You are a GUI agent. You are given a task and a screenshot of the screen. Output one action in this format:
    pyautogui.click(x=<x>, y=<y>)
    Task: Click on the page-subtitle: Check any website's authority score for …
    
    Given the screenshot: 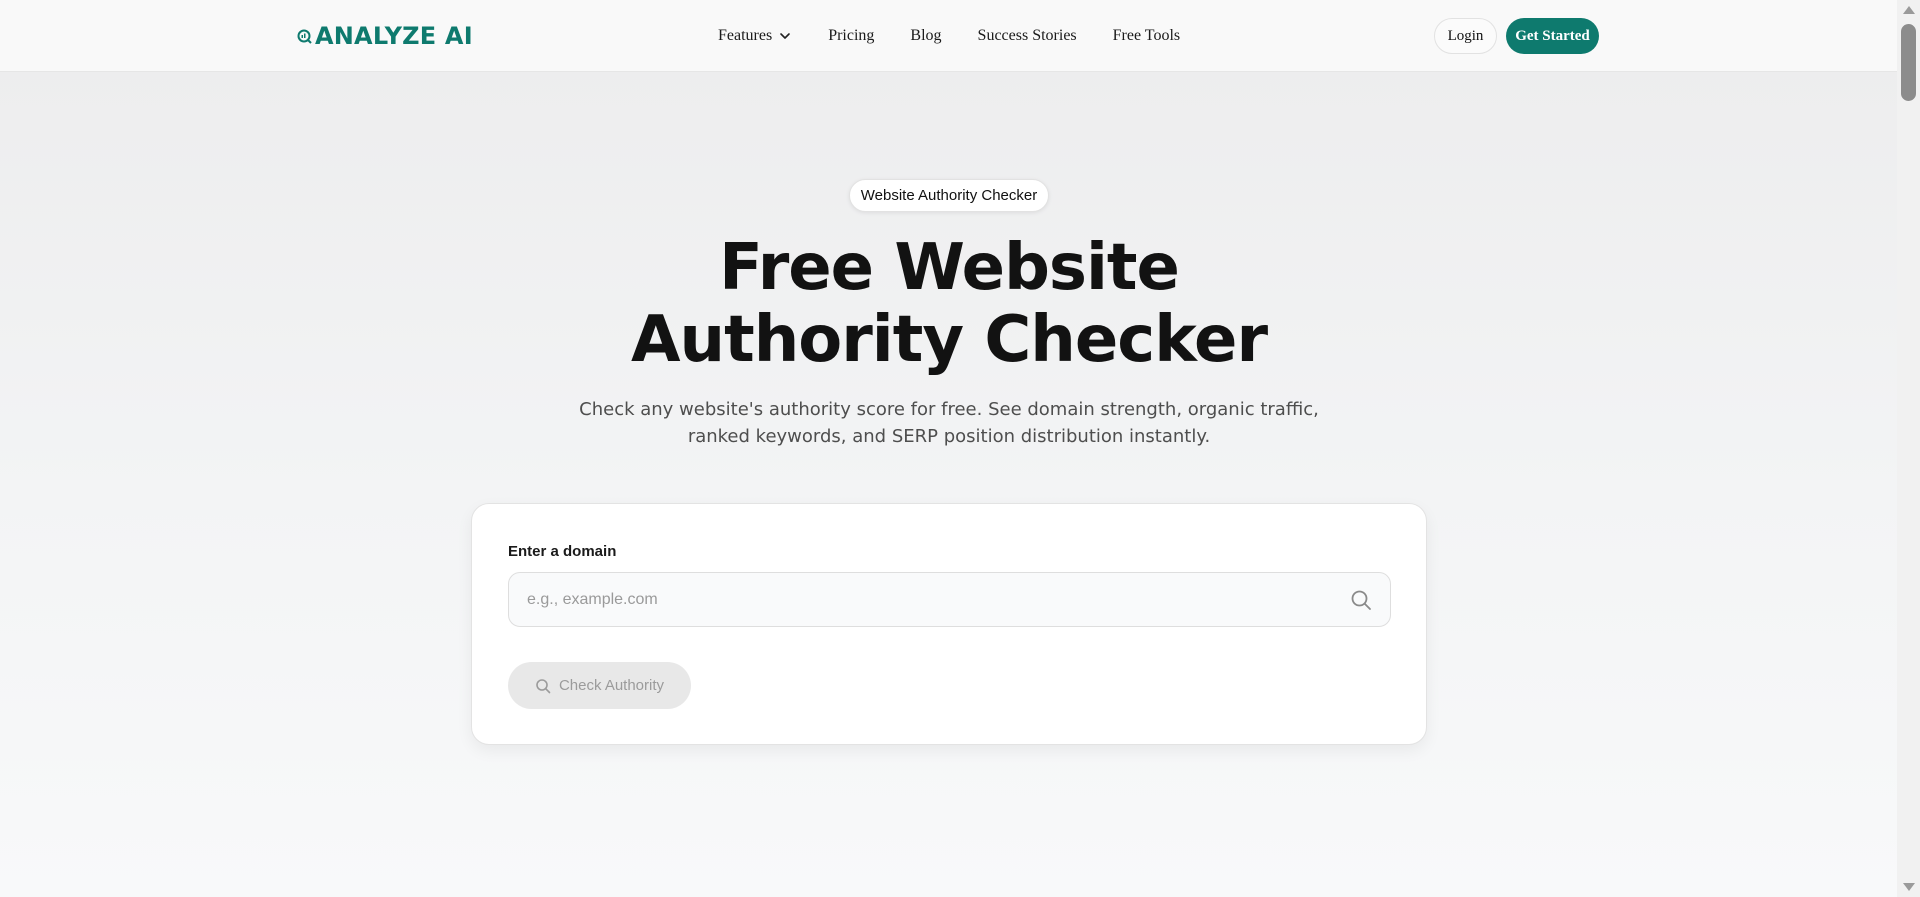 What is the action you would take?
    pyautogui.click(x=949, y=423)
    